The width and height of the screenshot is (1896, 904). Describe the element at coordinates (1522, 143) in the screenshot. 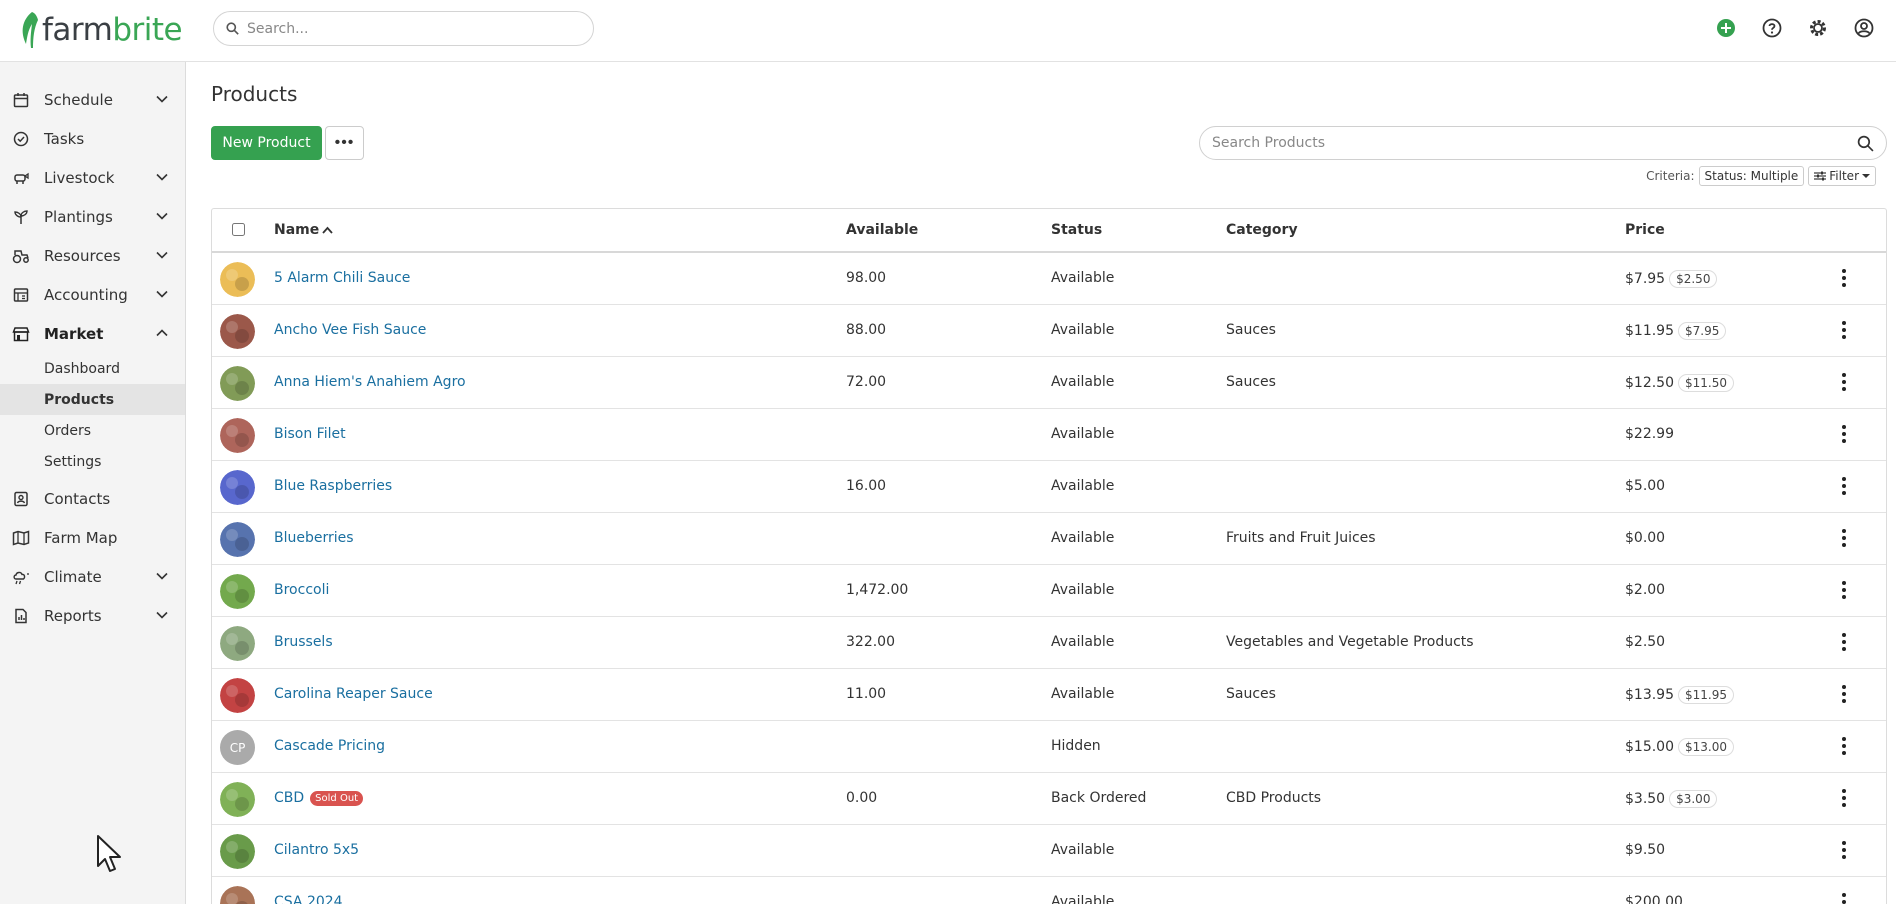

I see `product-search-input` at that location.